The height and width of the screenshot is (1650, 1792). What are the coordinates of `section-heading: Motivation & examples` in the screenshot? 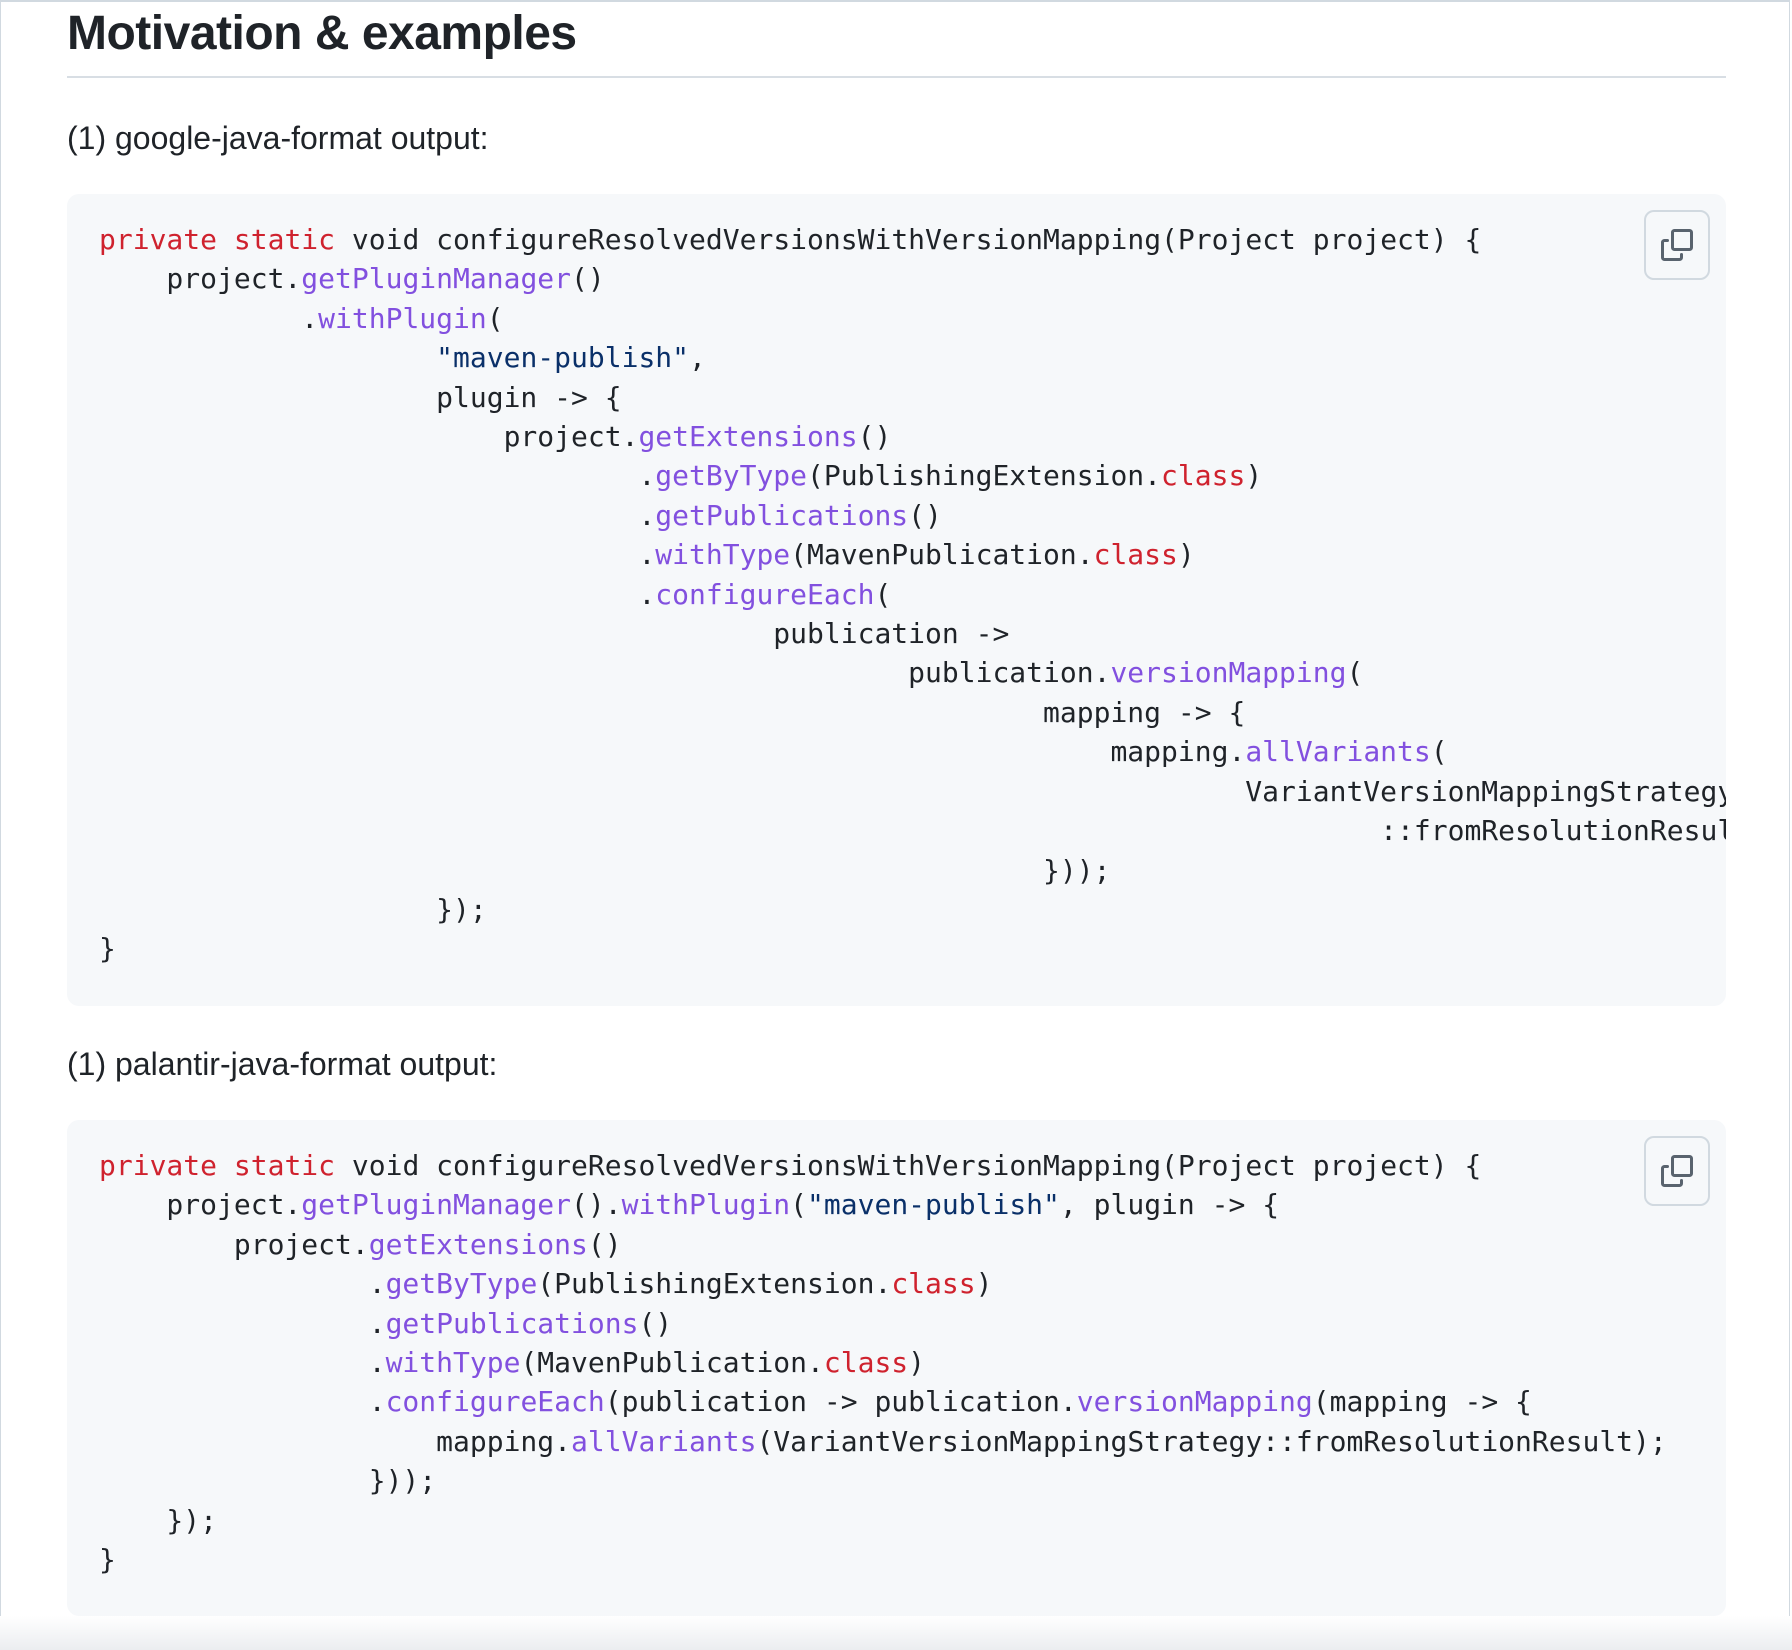 It's located at (896, 39).